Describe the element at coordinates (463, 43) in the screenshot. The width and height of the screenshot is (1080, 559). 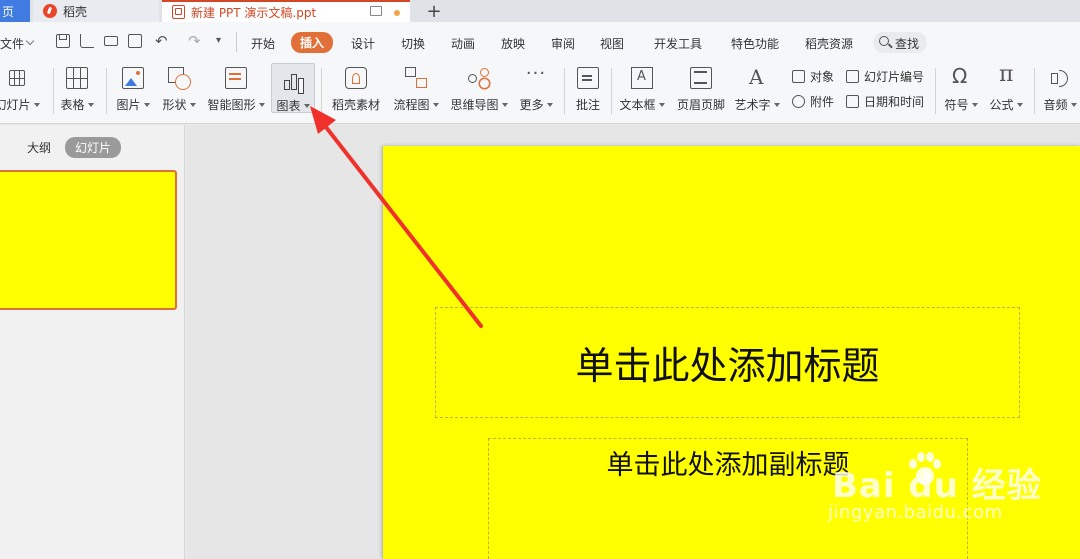
I see `menu-animation: 动画` at that location.